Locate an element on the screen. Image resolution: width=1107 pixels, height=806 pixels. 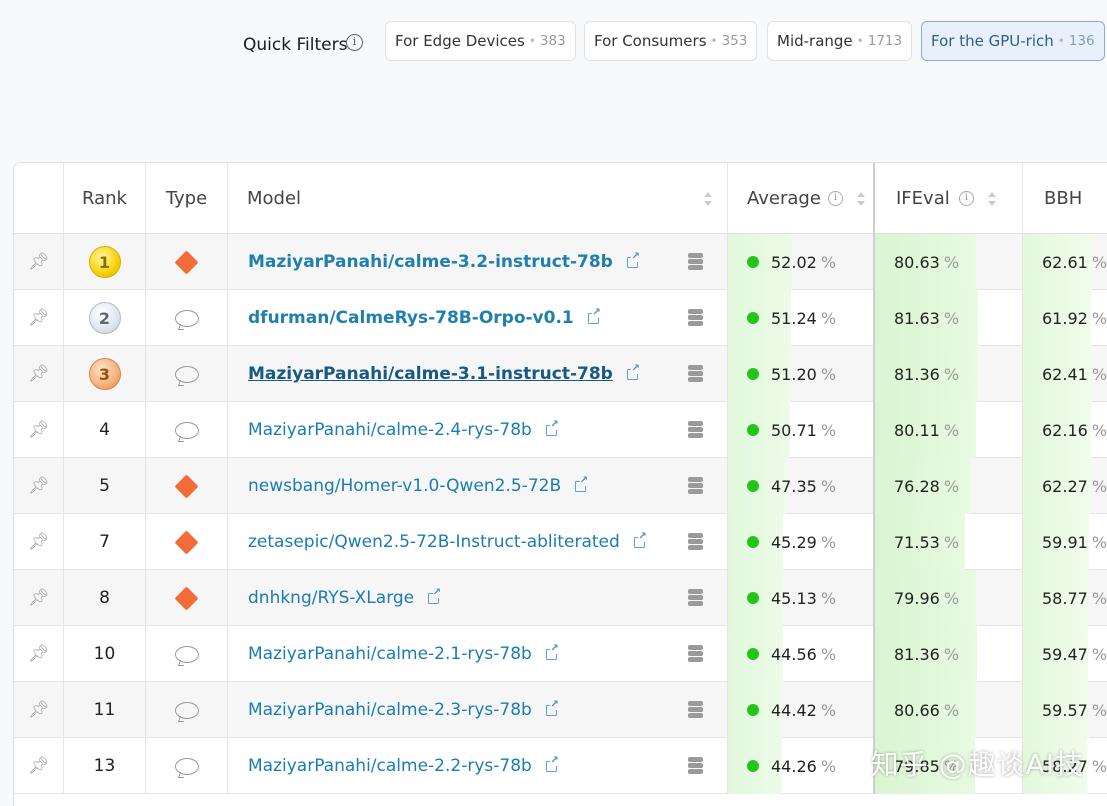
ifeval-cell: 80.66% is located at coordinates (949, 710).